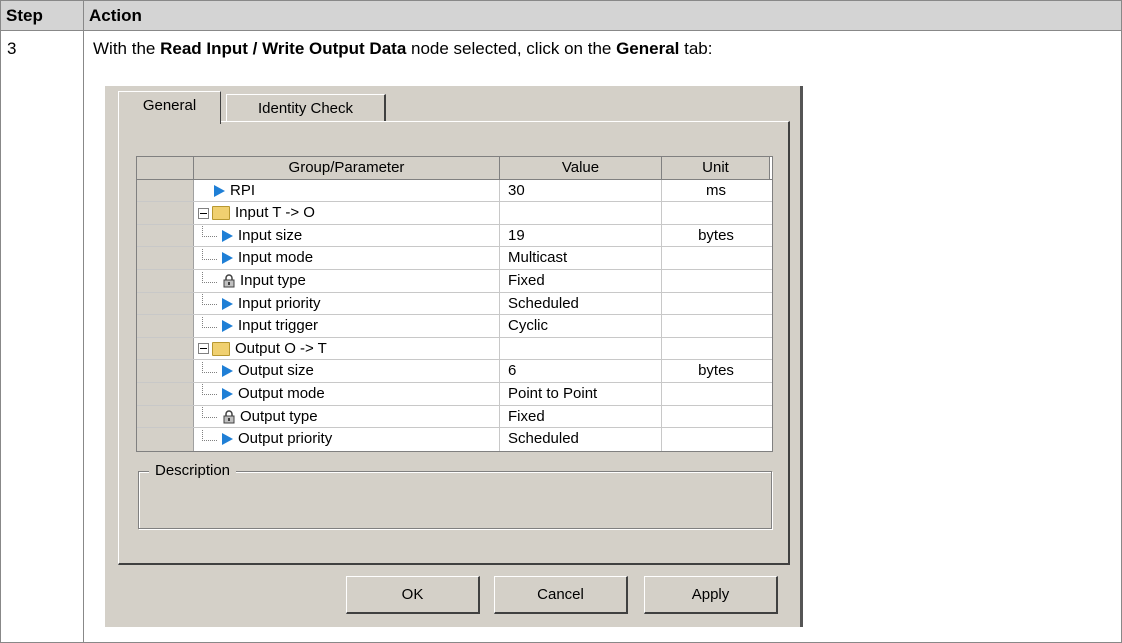 The height and width of the screenshot is (643, 1122). Describe the element at coordinates (281, 348) in the screenshot. I see `parameter-name: Output O -> T` at that location.